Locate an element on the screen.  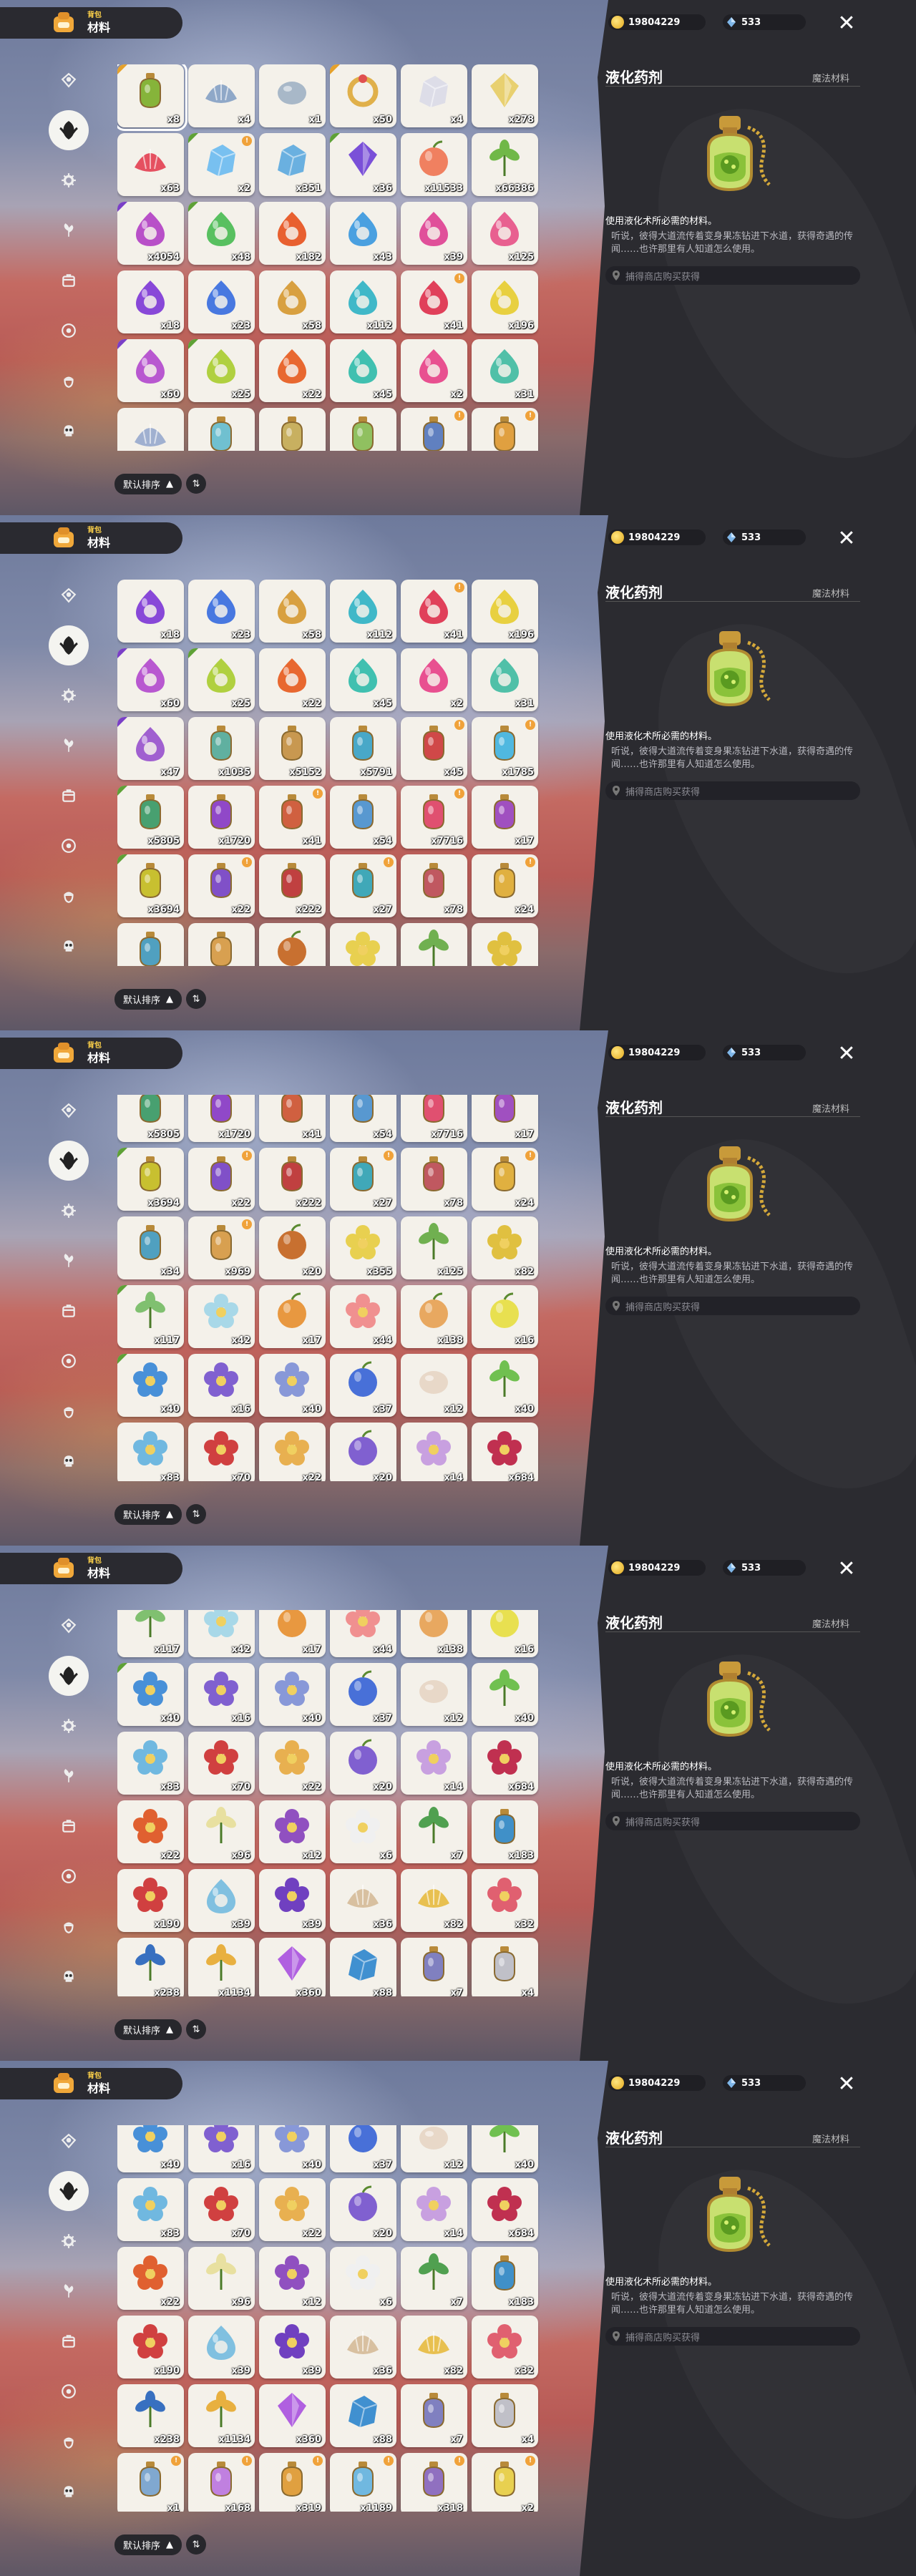
item-slot: x112 is located at coordinates (363, 301).